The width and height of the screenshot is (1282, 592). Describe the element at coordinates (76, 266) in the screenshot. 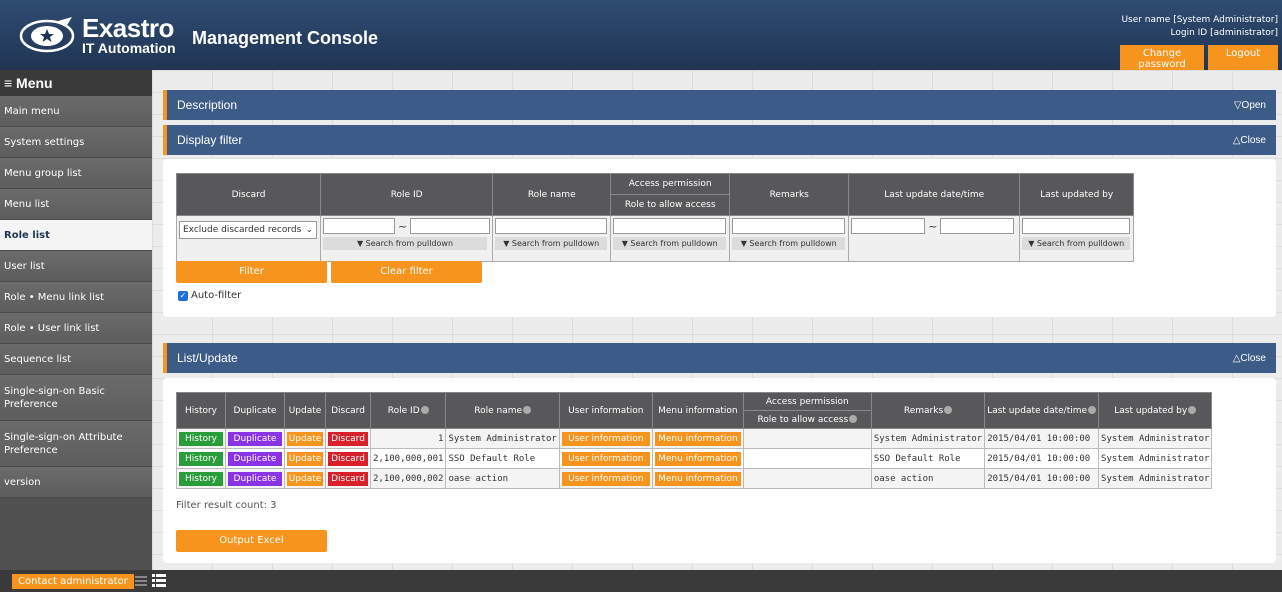

I see `sidebar-item-user-list: User list` at that location.